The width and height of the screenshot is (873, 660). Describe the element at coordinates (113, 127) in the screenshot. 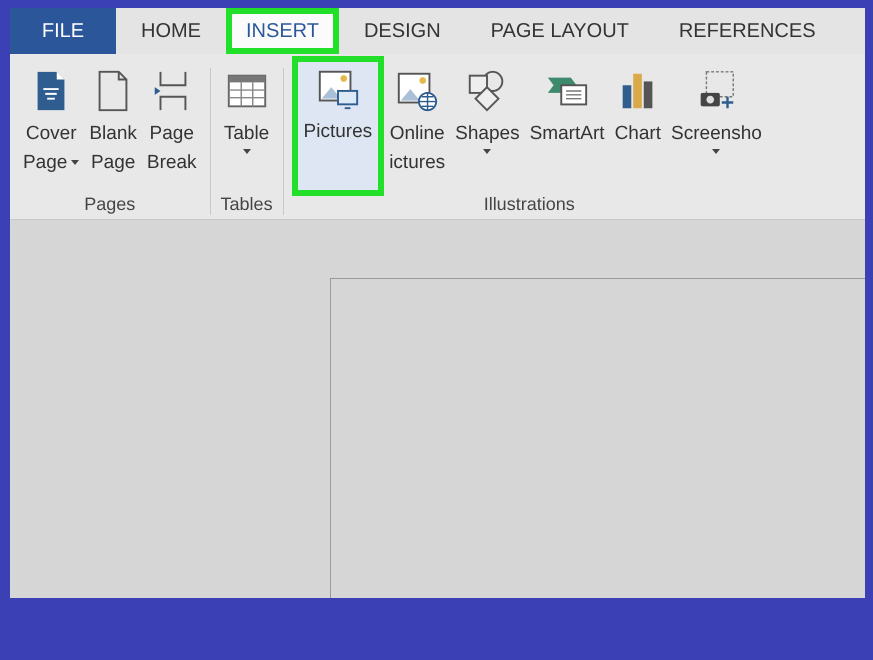

I see `blank-button: Blank Page` at that location.